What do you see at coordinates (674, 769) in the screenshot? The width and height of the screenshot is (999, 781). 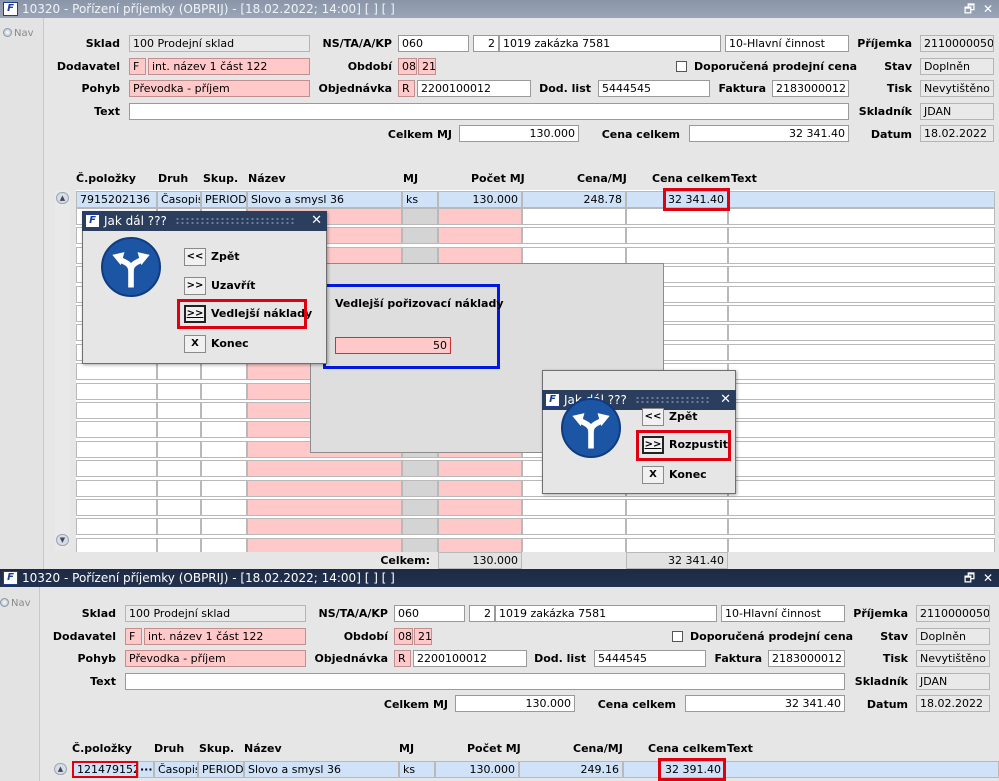 I see `bottom-row-cena-celkem: 32 391.40` at bounding box center [674, 769].